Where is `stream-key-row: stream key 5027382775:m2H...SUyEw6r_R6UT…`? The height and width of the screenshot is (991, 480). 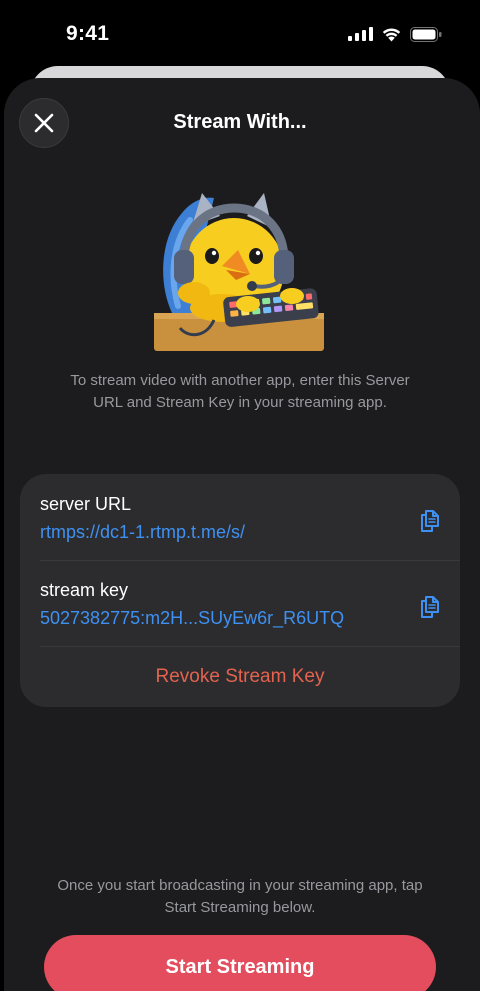 stream-key-row: stream key 5027382775:m2H...SUyEw6r_R6UT… is located at coordinates (240, 603).